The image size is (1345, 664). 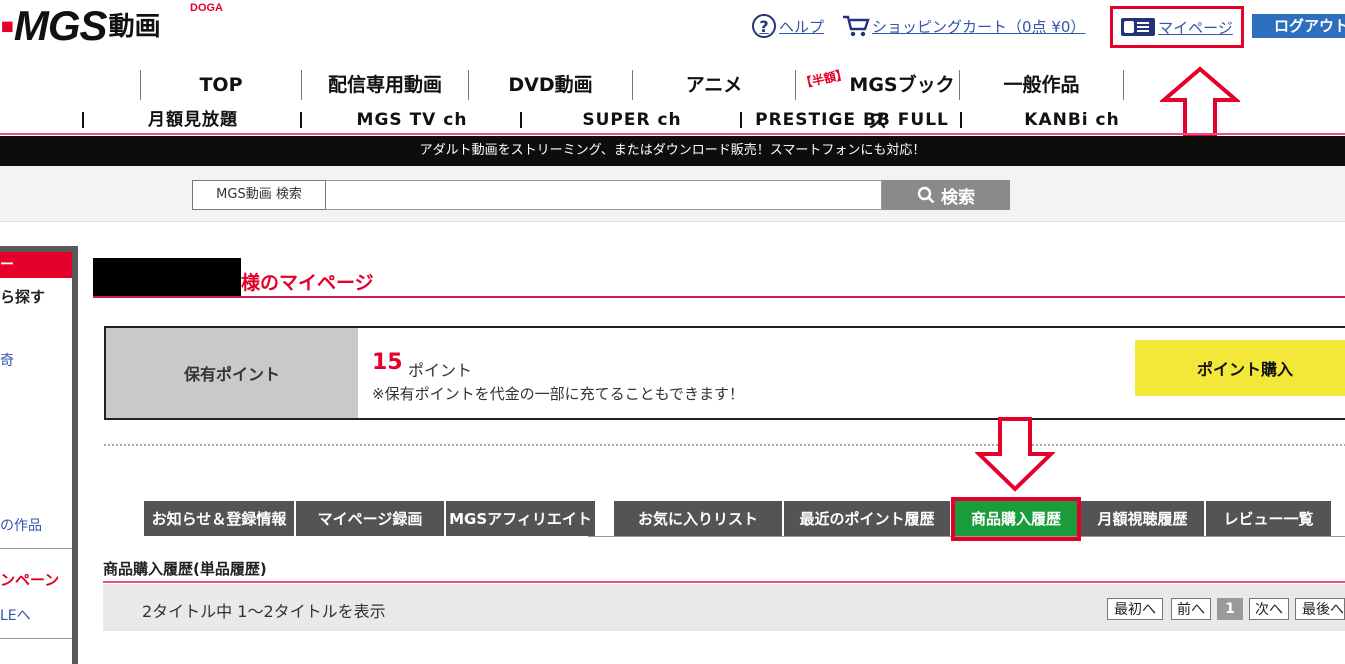 I want to click on site-logo: ▪MGS 動画, so click(x=80, y=25).